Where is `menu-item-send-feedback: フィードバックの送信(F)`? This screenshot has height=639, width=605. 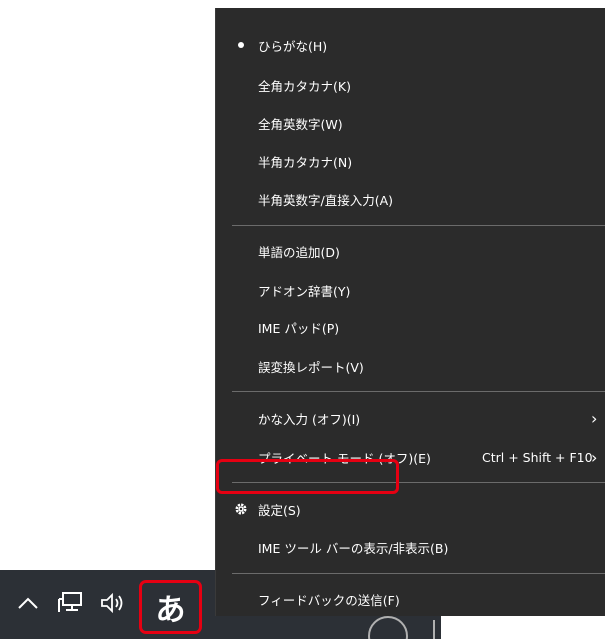 menu-item-send-feedback: フィードバックの送信(F) is located at coordinates (410, 599).